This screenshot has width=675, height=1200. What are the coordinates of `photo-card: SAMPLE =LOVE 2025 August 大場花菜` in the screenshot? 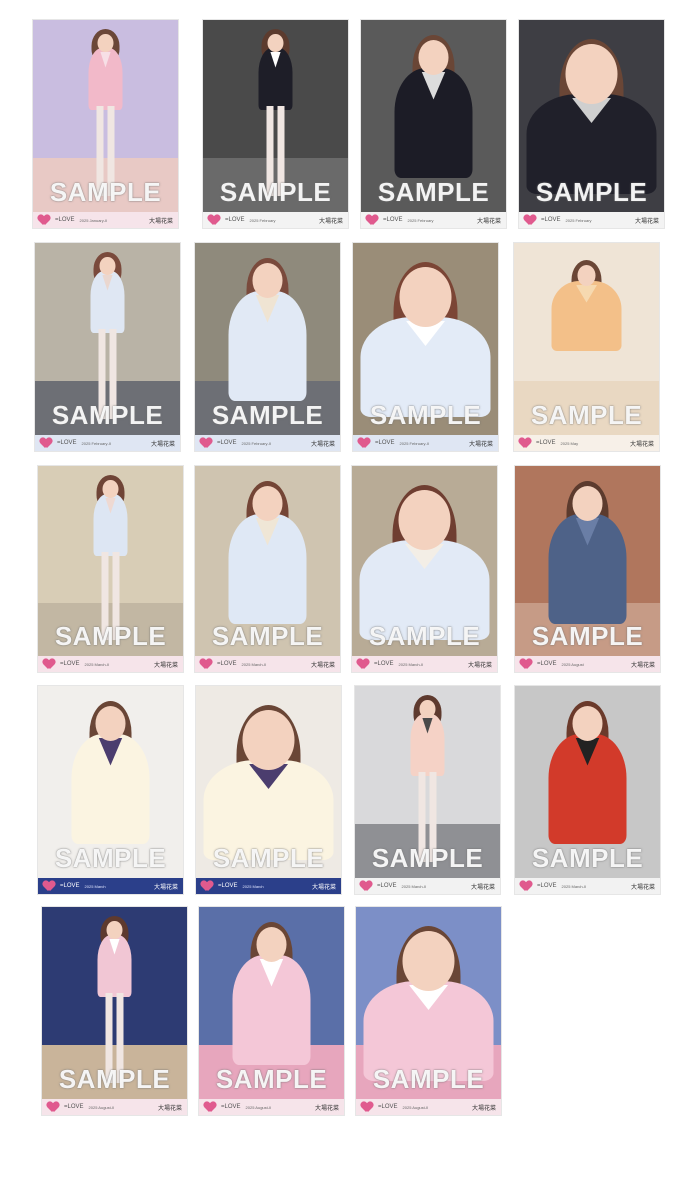 It's located at (587, 569).